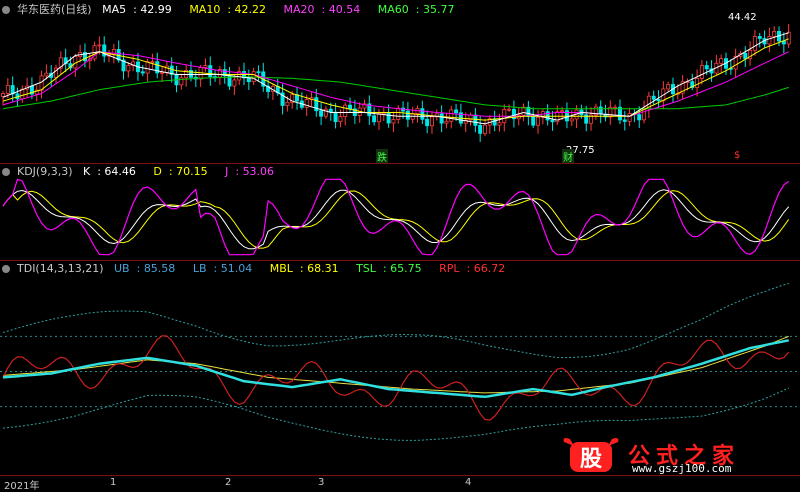 The width and height of the screenshot is (800, 492). Describe the element at coordinates (180, 171) in the screenshot. I see `d-label: D: 70.15` at that location.